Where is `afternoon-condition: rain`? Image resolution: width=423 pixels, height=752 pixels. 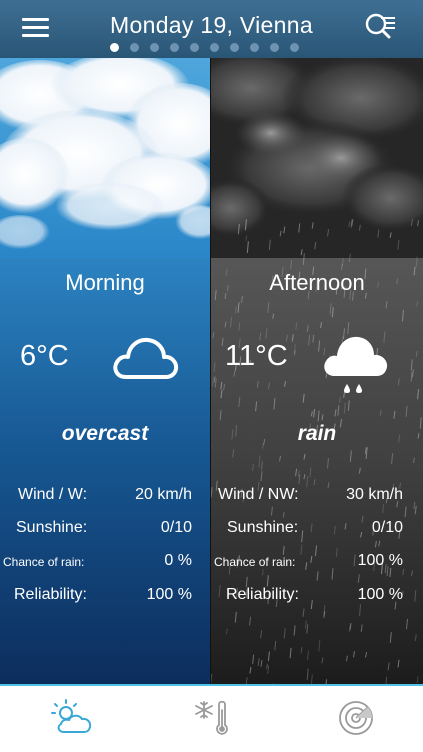 afternoon-condition: rain is located at coordinates (317, 434).